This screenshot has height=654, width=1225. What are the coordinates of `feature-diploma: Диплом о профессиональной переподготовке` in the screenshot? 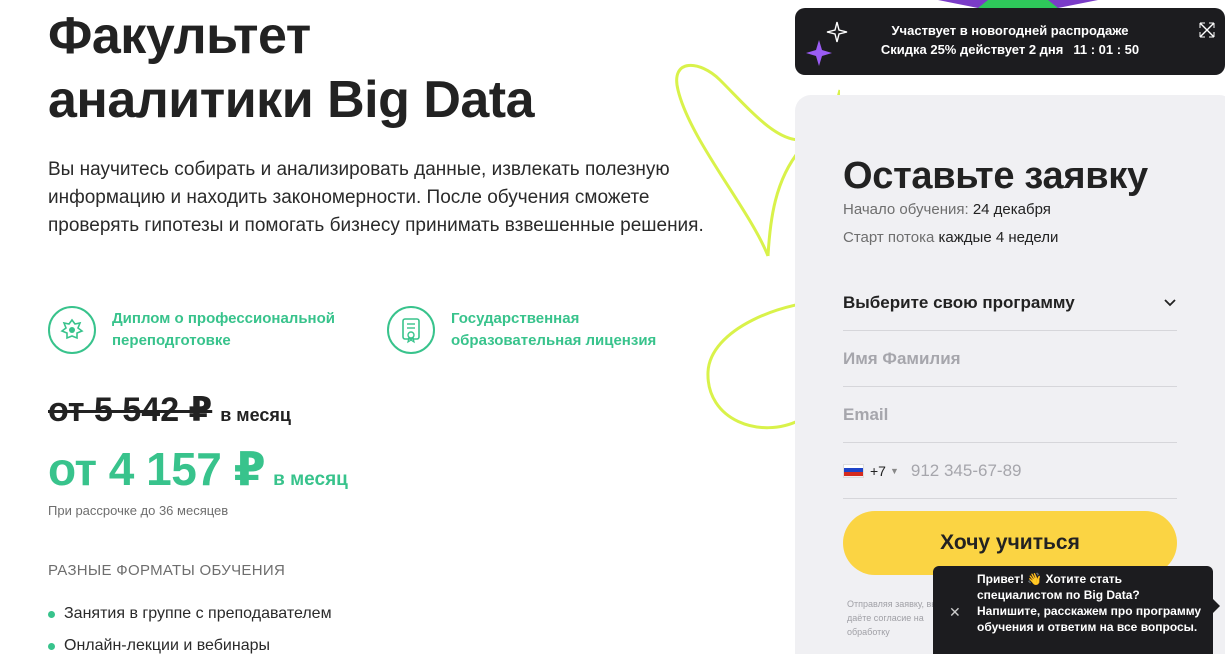 It's located at (200, 330).